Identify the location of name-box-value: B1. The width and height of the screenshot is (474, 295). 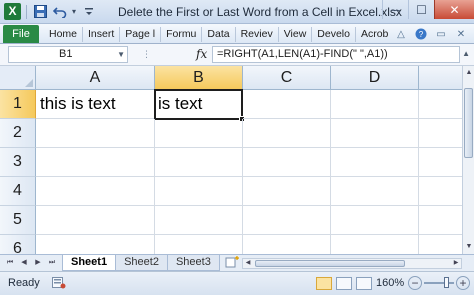
(66, 54).